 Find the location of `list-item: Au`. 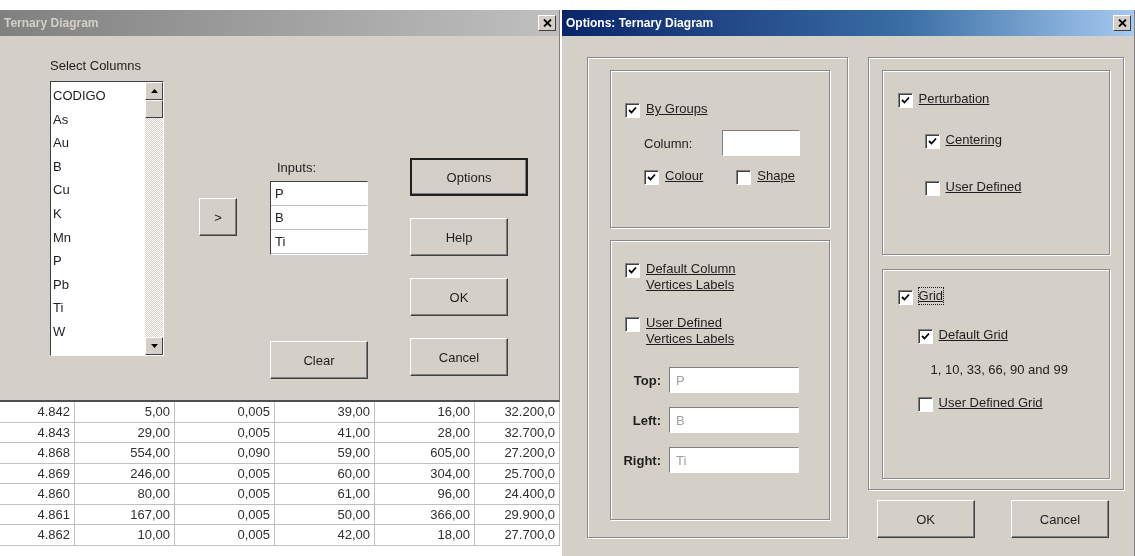

list-item: Au is located at coordinates (99, 143).